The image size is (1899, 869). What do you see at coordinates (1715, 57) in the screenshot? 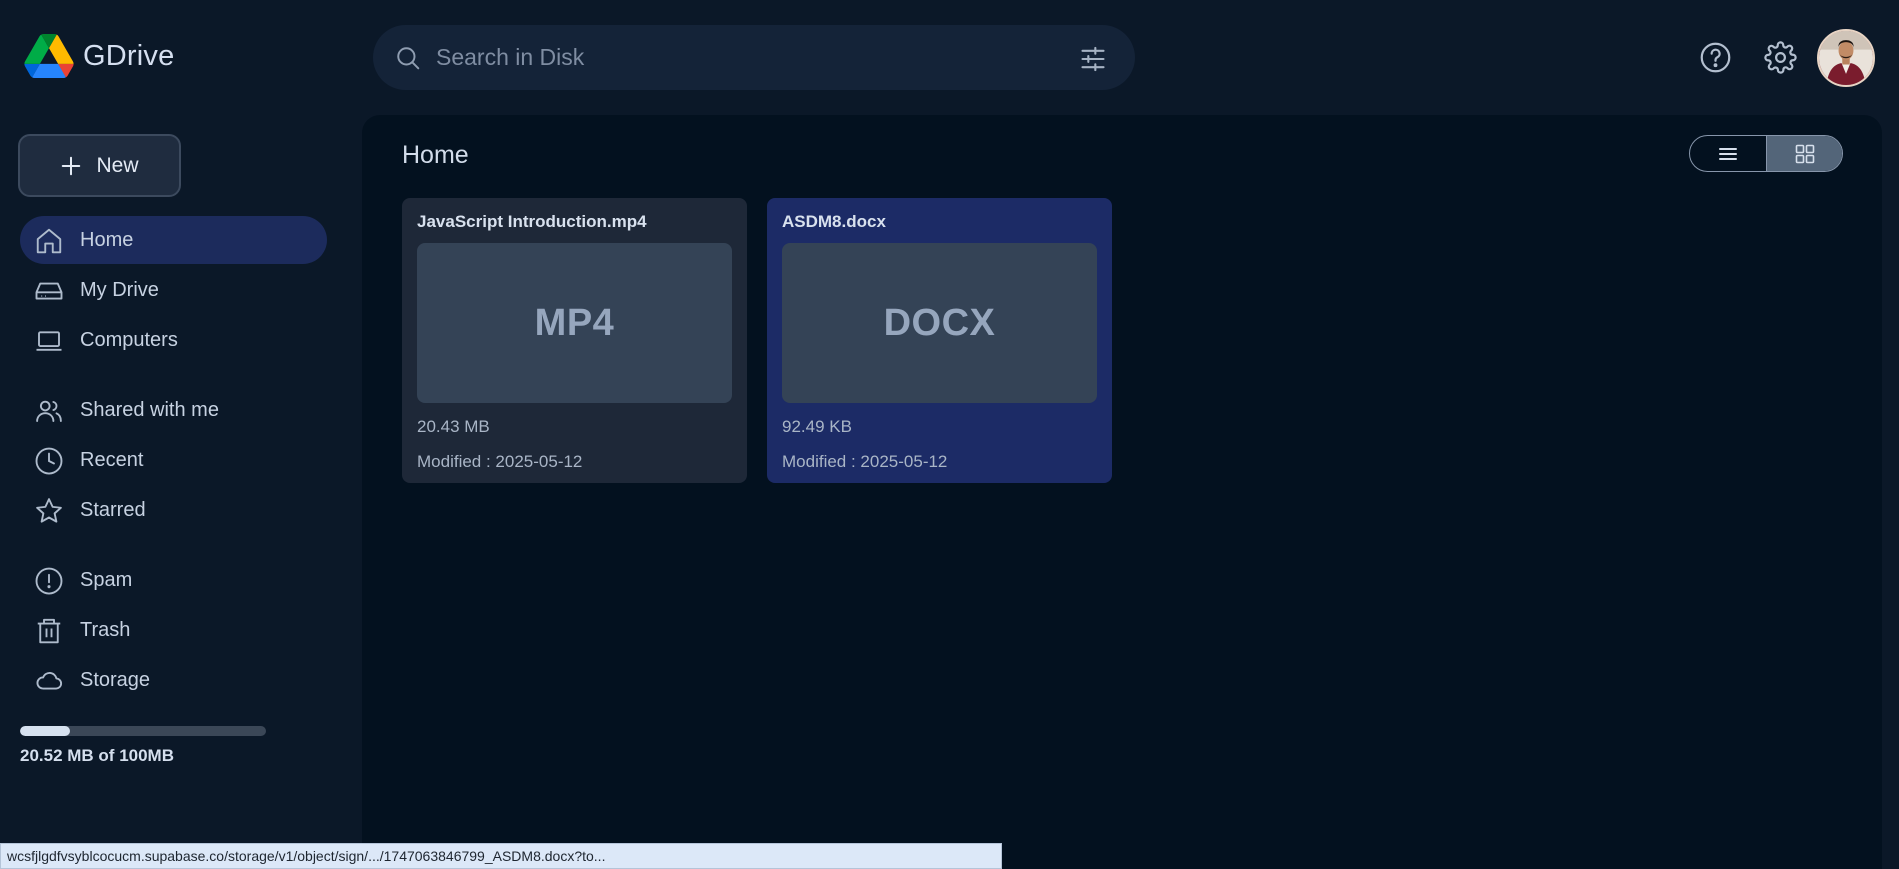
I see `help-icon` at bounding box center [1715, 57].